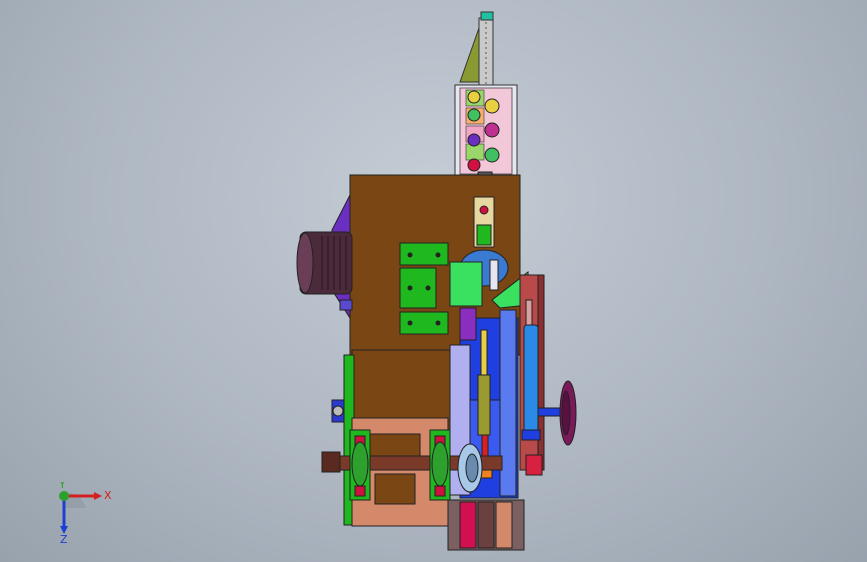  I want to click on axis-triad: X Y Z, so click(85, 513).